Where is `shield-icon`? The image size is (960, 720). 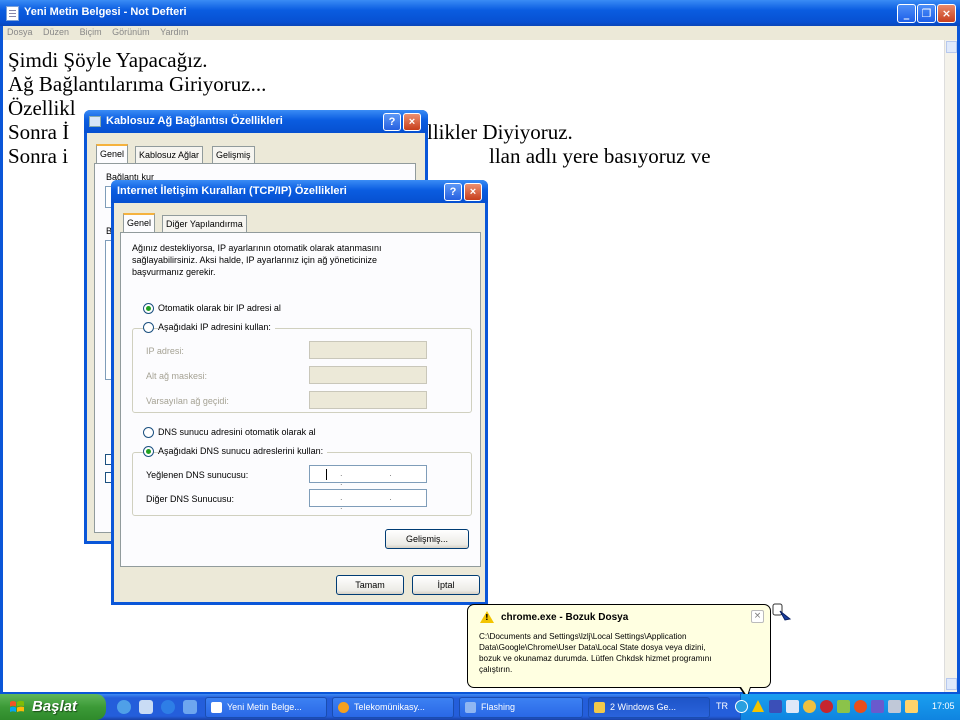
shield-icon is located at coordinates (809, 706).